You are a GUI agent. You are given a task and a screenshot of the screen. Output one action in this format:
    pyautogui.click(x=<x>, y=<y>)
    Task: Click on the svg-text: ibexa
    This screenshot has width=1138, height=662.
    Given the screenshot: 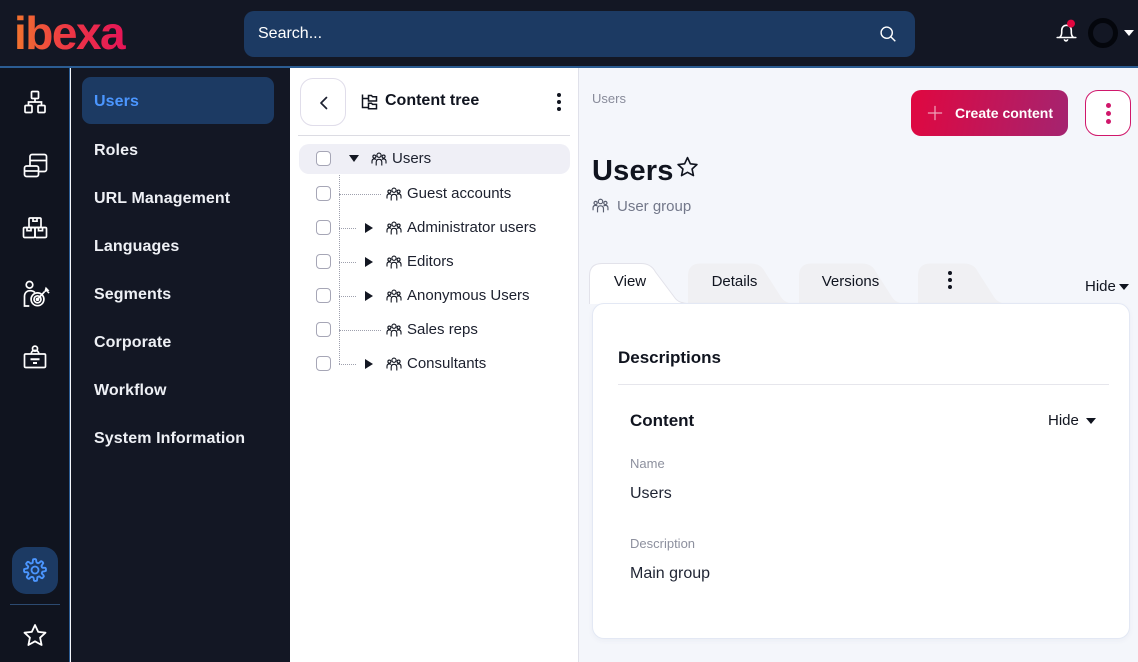 What is the action you would take?
    pyautogui.click(x=70, y=35)
    